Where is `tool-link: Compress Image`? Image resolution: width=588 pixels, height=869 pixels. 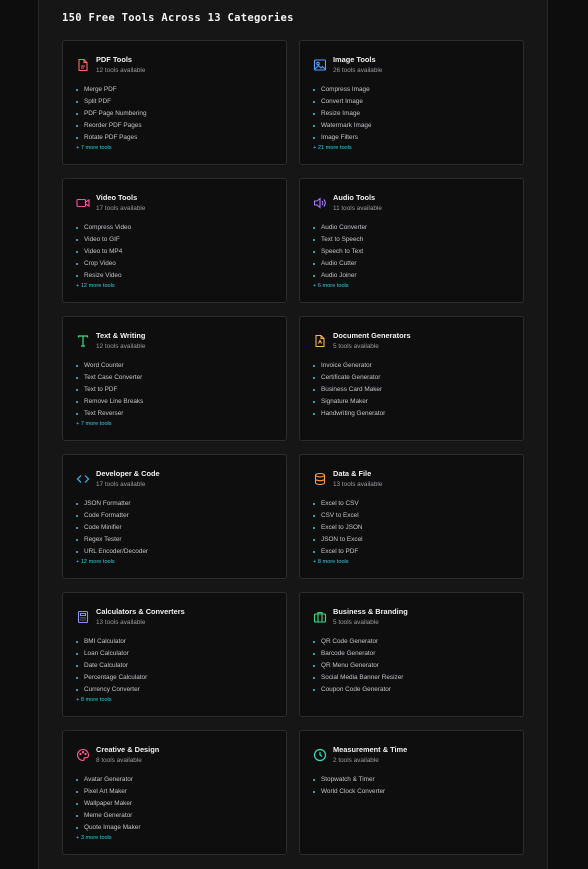
tool-link: Compress Image is located at coordinates (342, 90).